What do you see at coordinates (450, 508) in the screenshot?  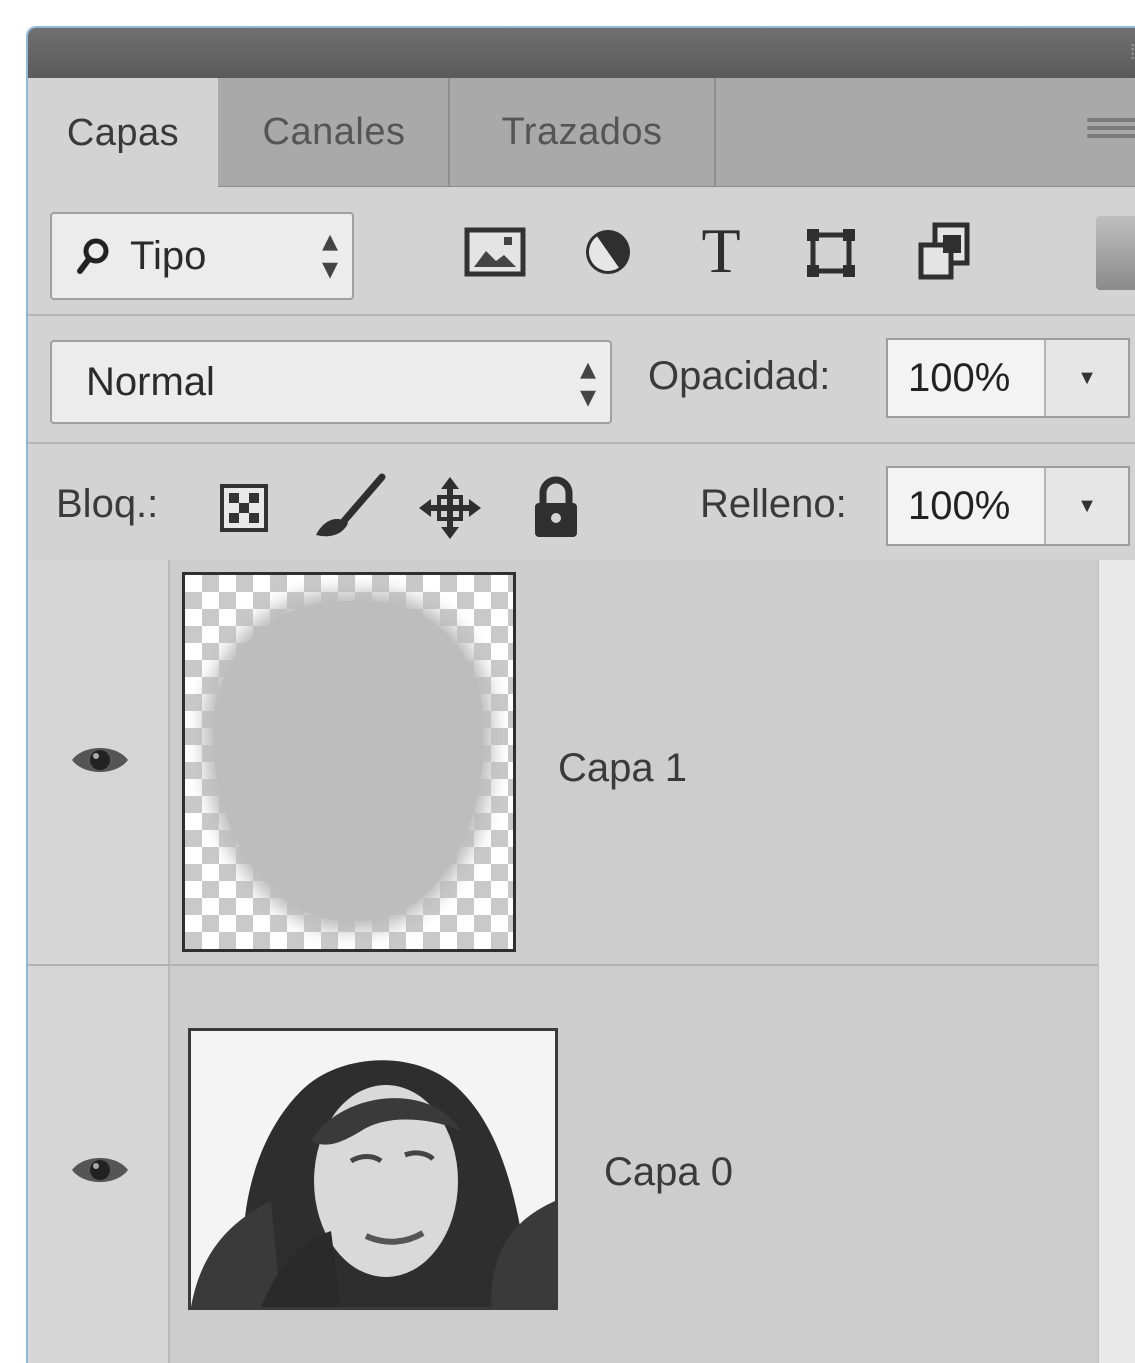 I see `lock-position-icon` at bounding box center [450, 508].